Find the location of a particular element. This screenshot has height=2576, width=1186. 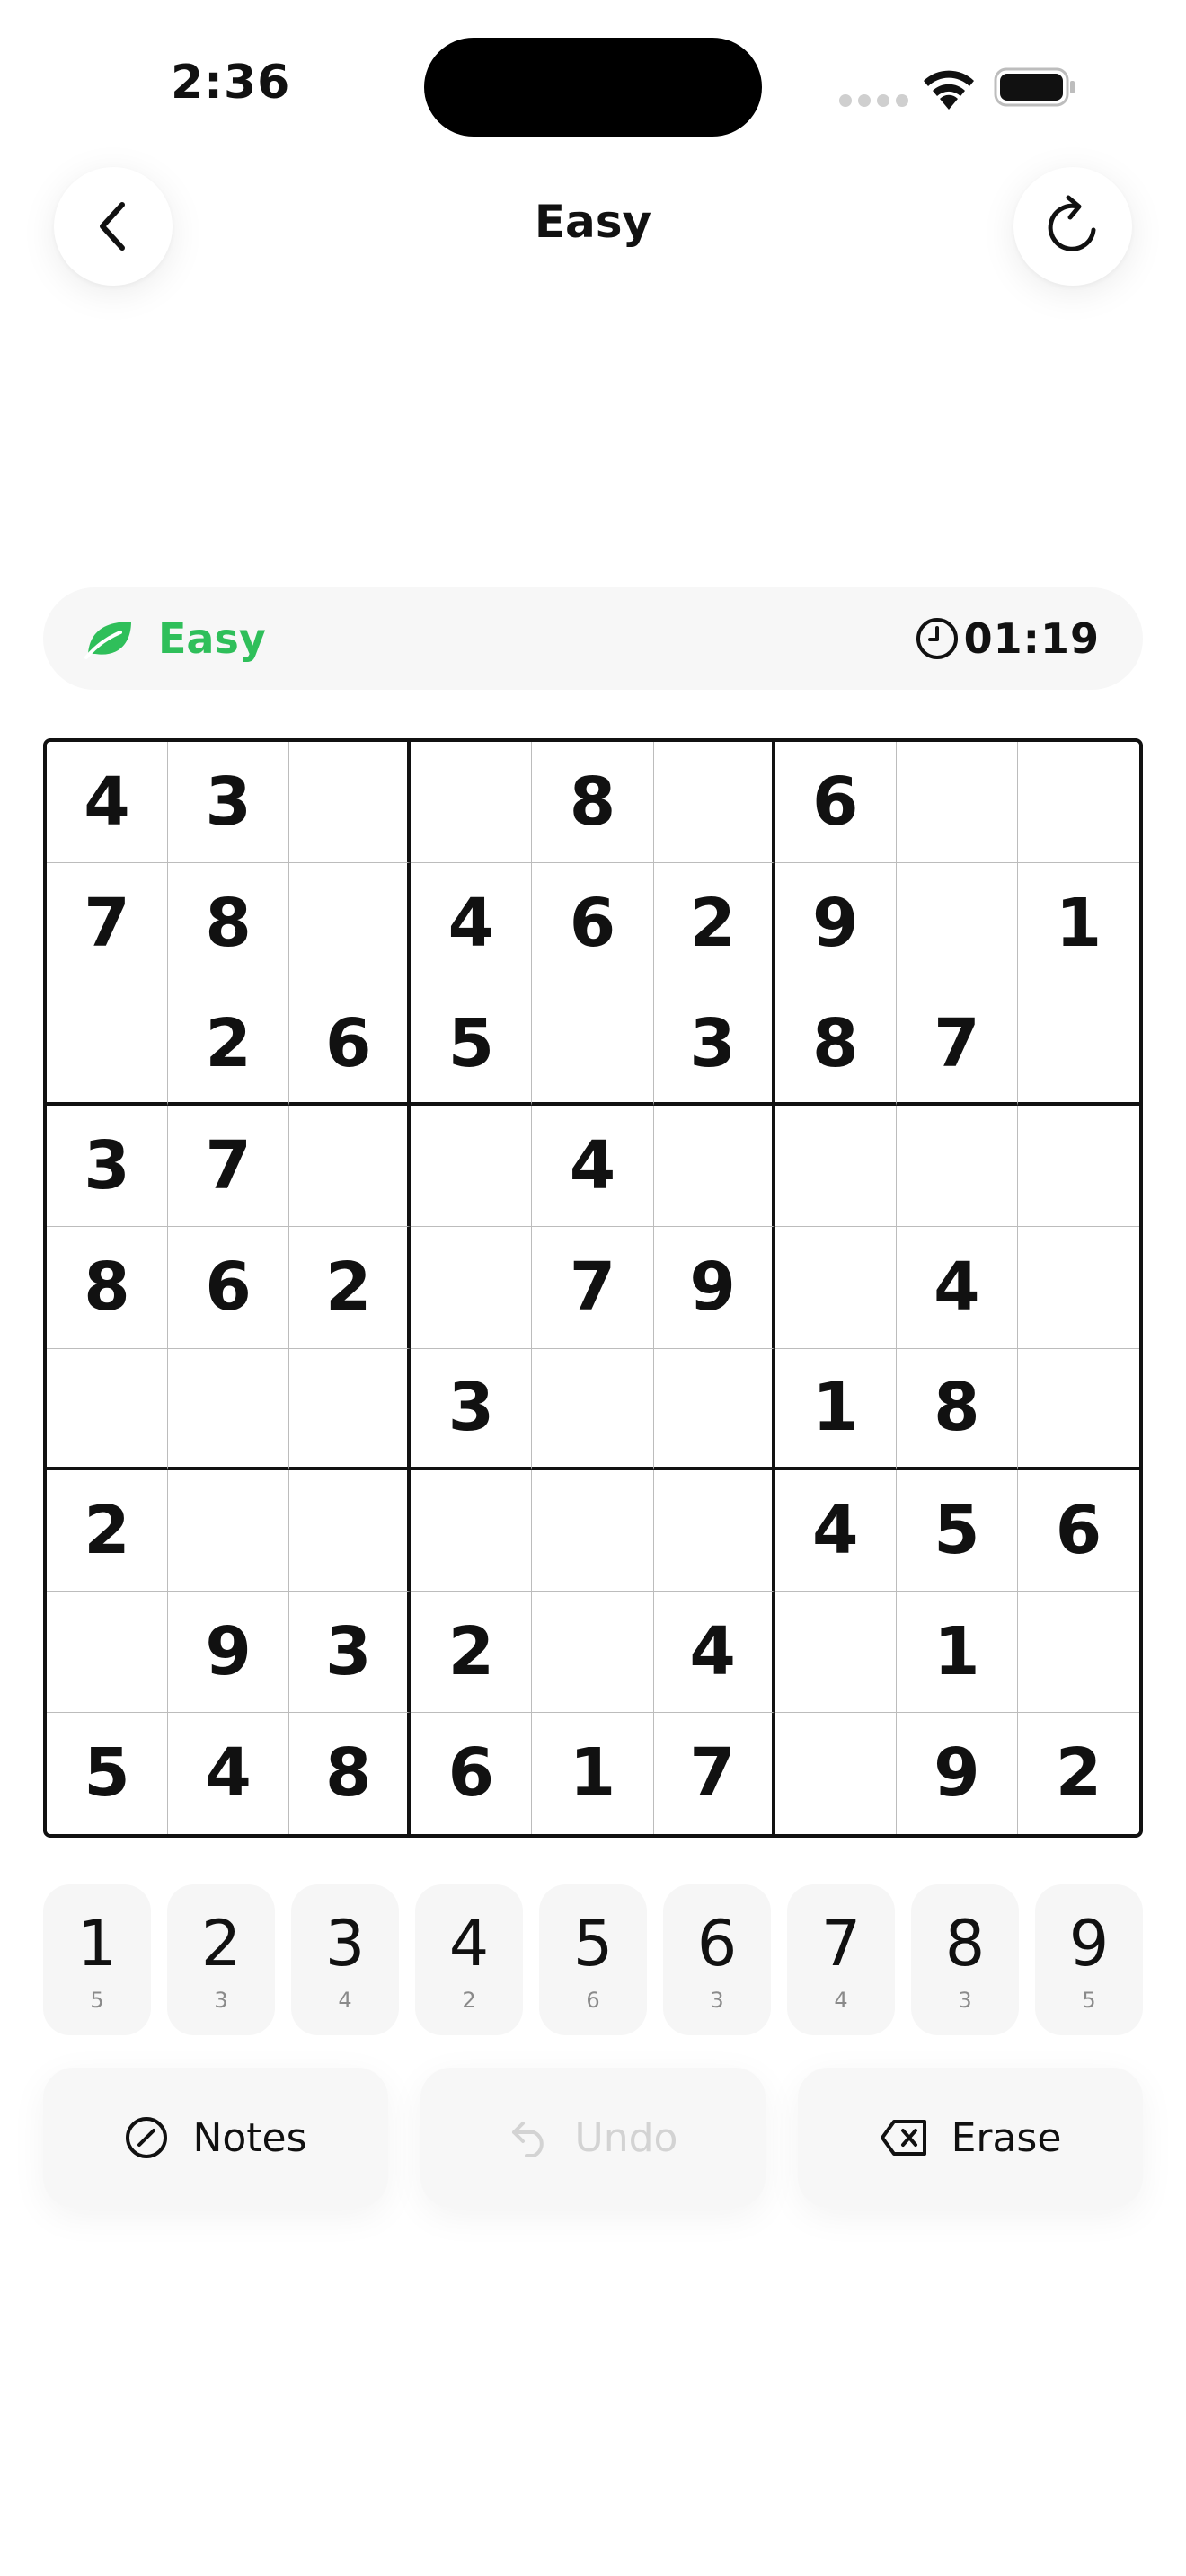

board-cell-r2-c8 is located at coordinates (957, 924).